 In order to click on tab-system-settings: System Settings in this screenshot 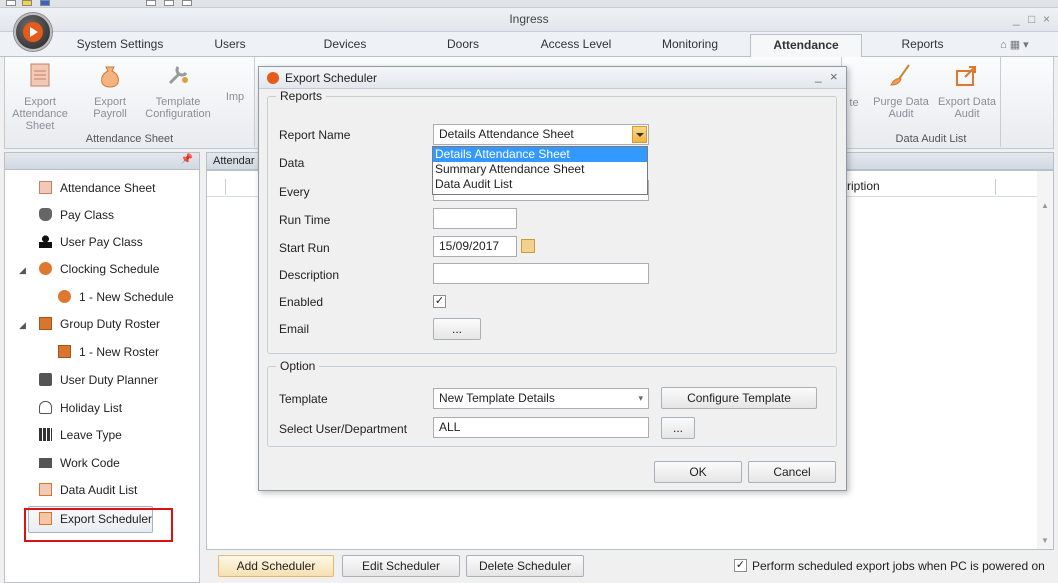, I will do `click(120, 44)`.